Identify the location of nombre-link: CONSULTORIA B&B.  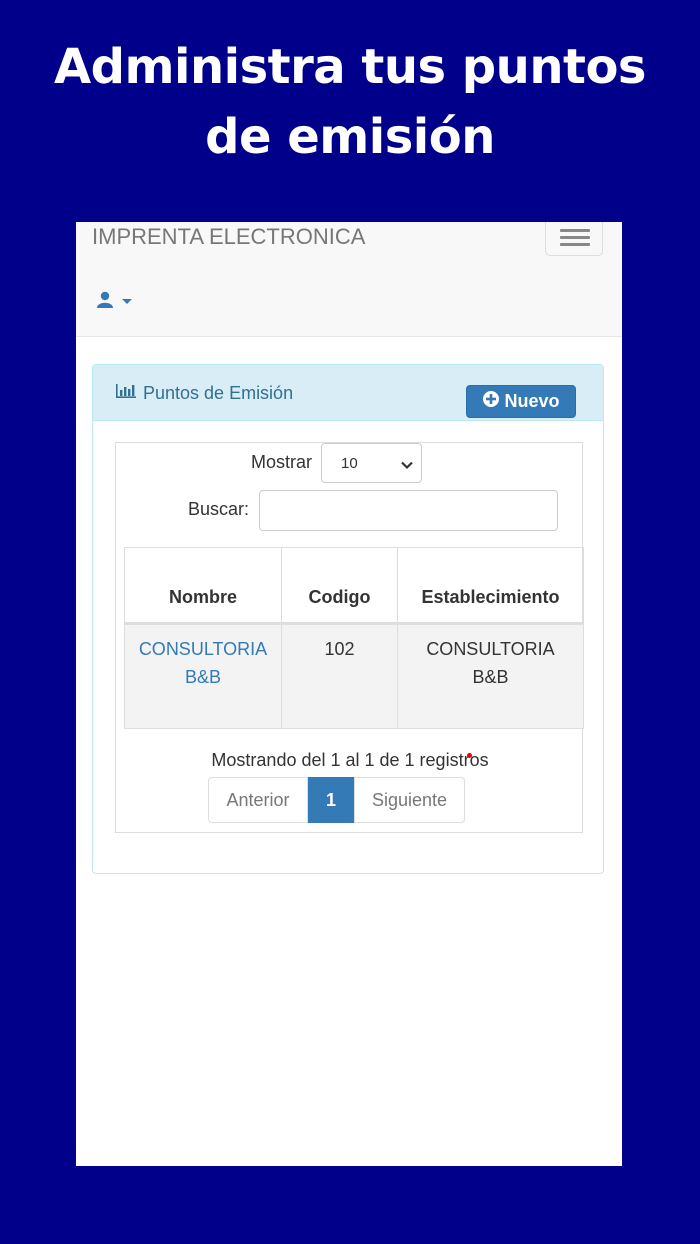
(203, 663).